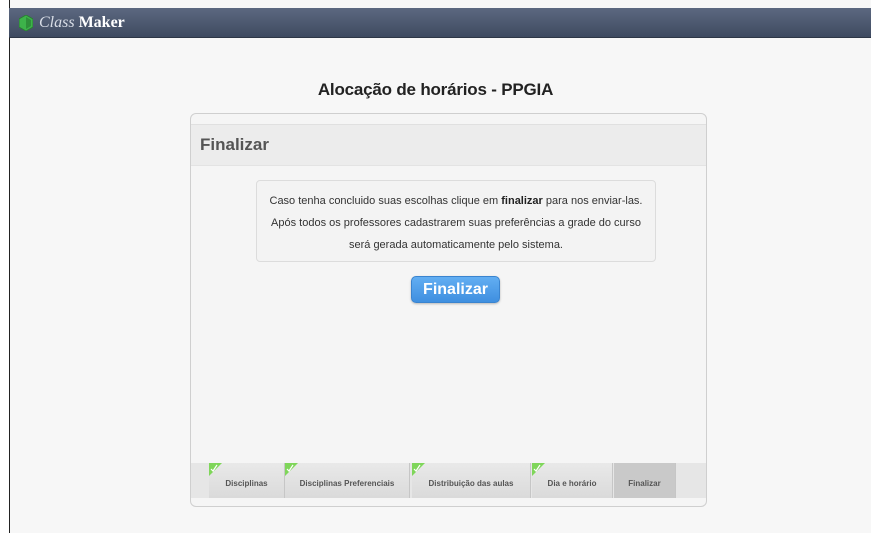  I want to click on finalize-button: Finalizar, so click(455, 289).